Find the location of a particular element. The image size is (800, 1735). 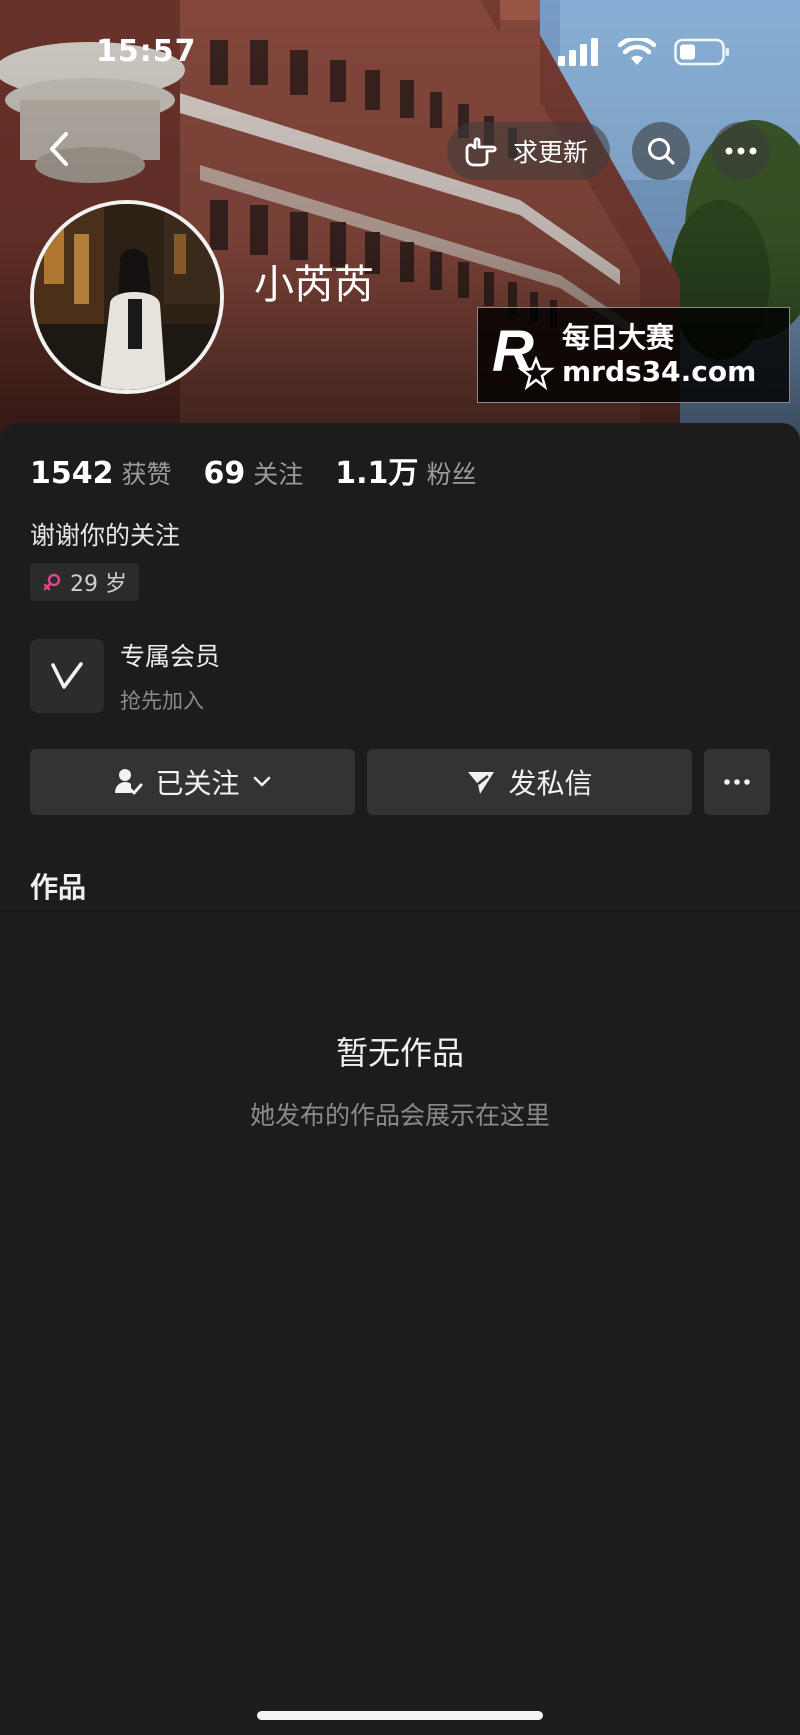

paper-plane-icon is located at coordinates (481, 783).